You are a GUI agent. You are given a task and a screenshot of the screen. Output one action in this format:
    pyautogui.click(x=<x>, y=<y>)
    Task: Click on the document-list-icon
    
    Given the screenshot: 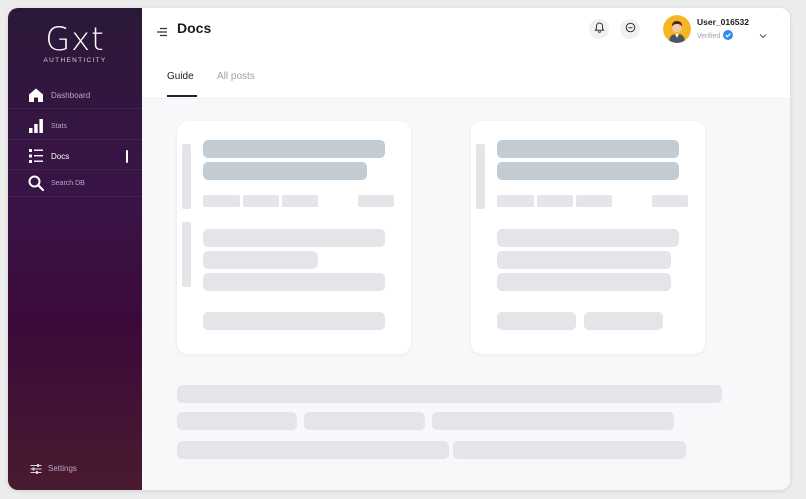 What is the action you would take?
    pyautogui.click(x=36, y=156)
    